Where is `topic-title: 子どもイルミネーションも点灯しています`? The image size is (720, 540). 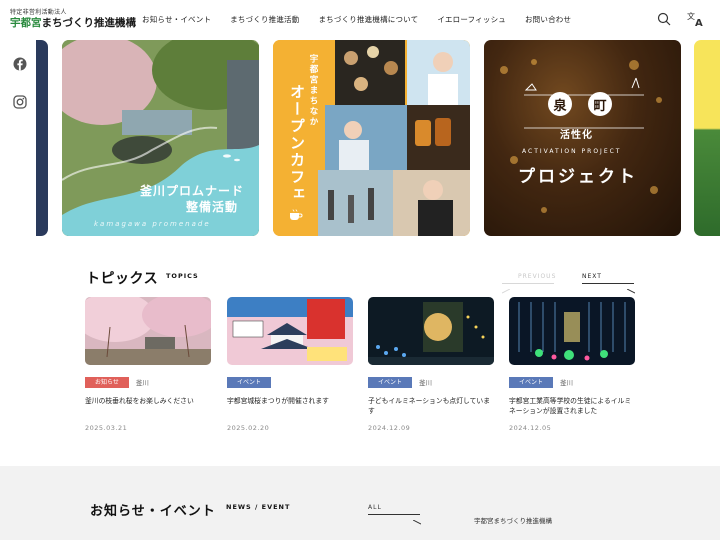
topic-title: 子どもイルミネーションも点灯しています is located at coordinates (429, 406).